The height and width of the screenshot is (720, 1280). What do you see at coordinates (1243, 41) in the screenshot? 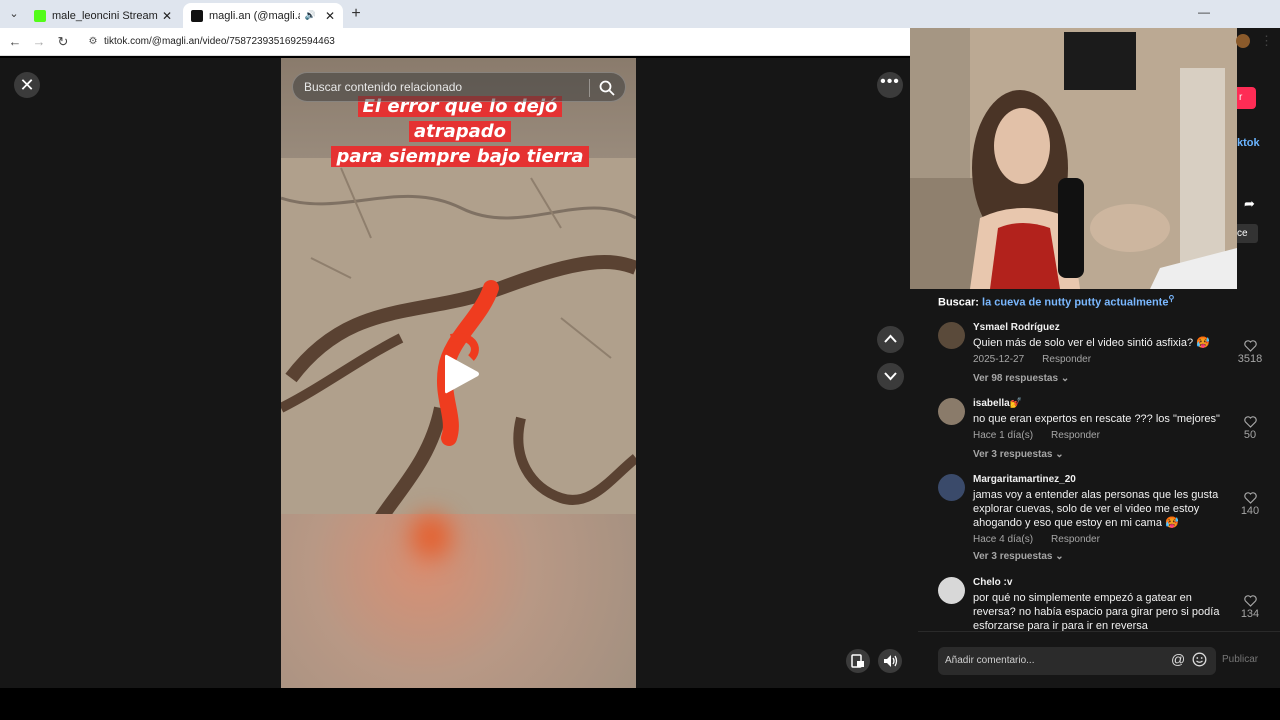
I see `profile-avatar-icon` at bounding box center [1243, 41].